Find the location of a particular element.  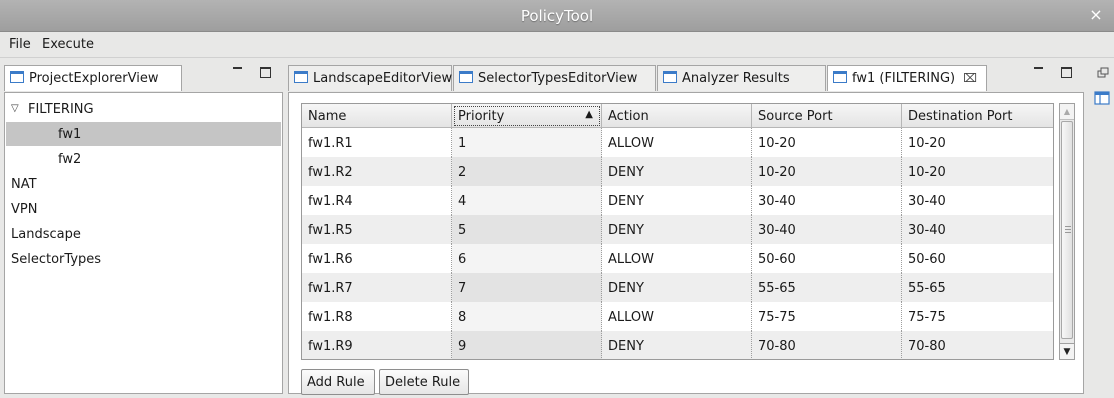

delete-rule-button: Delete Rule is located at coordinates (424, 382).